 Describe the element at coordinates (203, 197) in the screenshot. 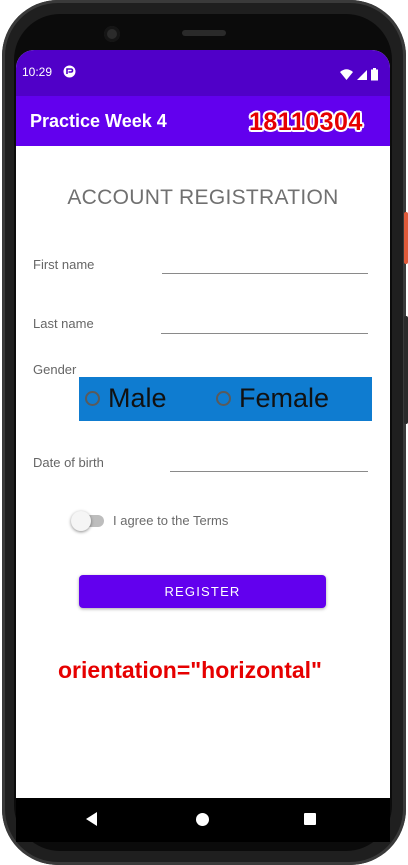

I see `form-title: ACCOUNT REGISTRATION` at that location.